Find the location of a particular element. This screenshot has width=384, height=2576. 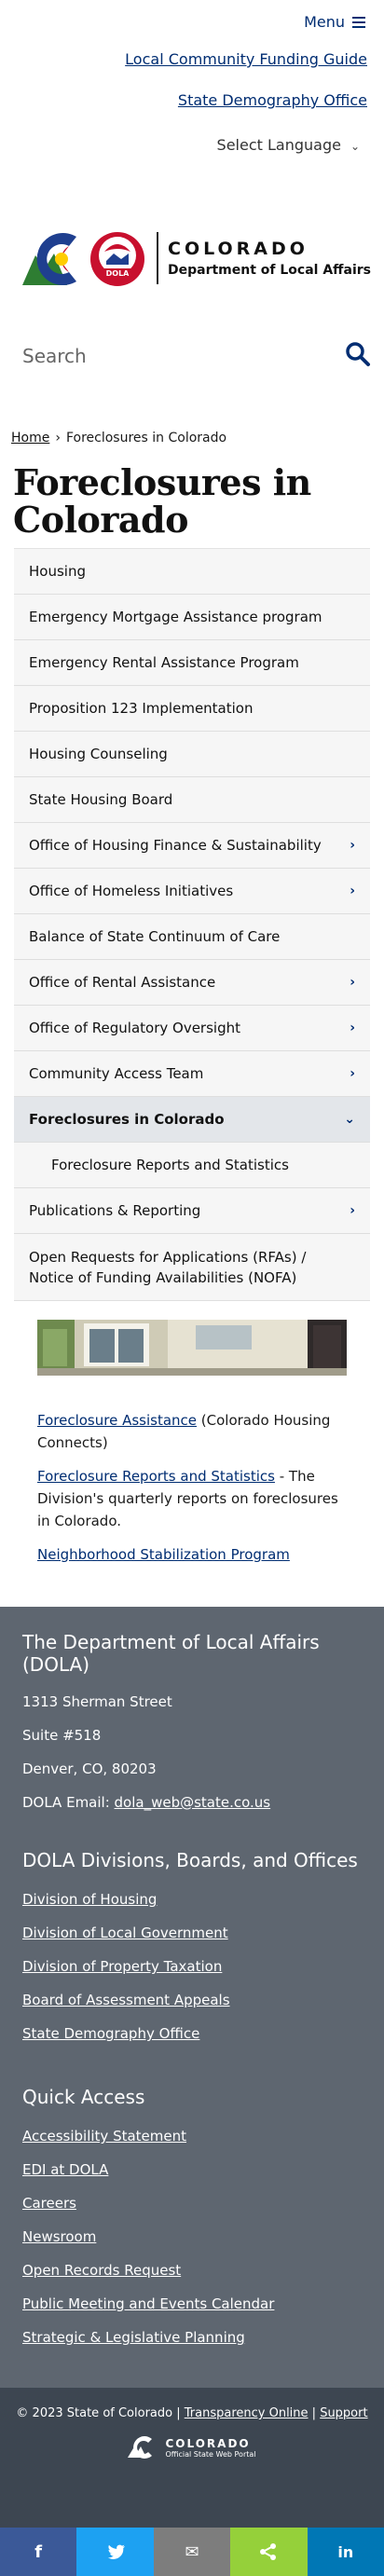

page-title: Foreclosures in Colorado is located at coordinates (162, 501).